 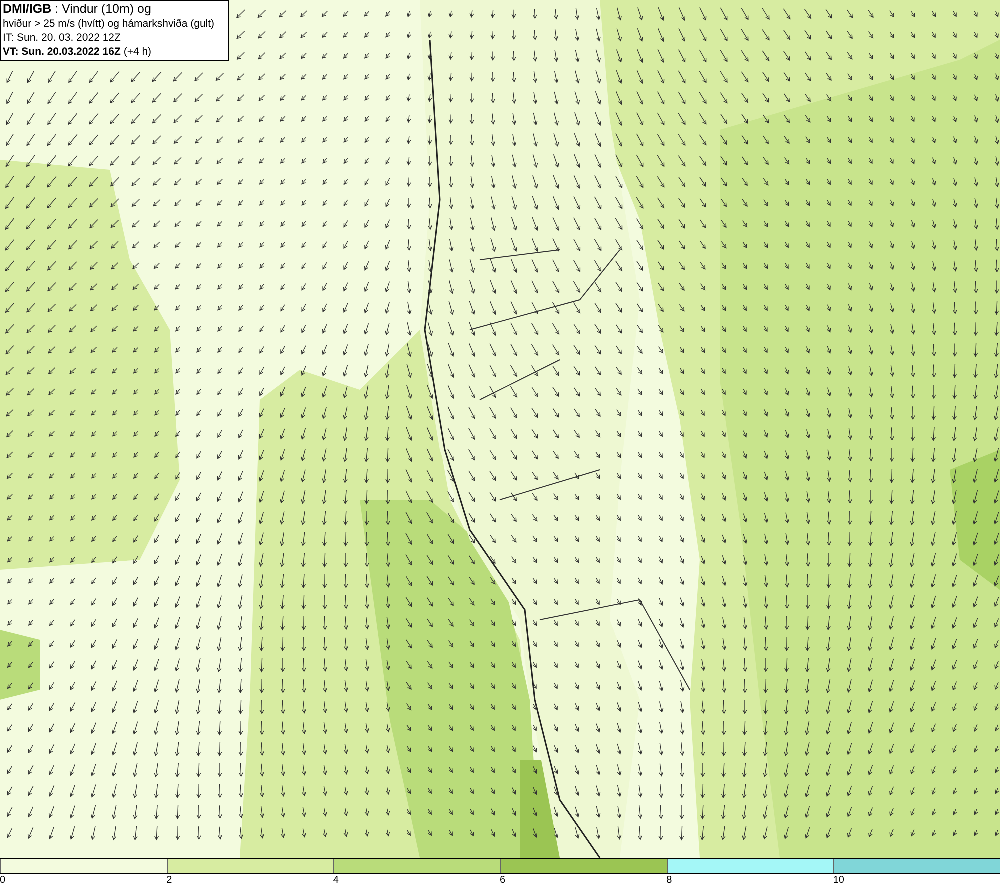 I want to click on scale-label: 10, so click(x=838, y=881).